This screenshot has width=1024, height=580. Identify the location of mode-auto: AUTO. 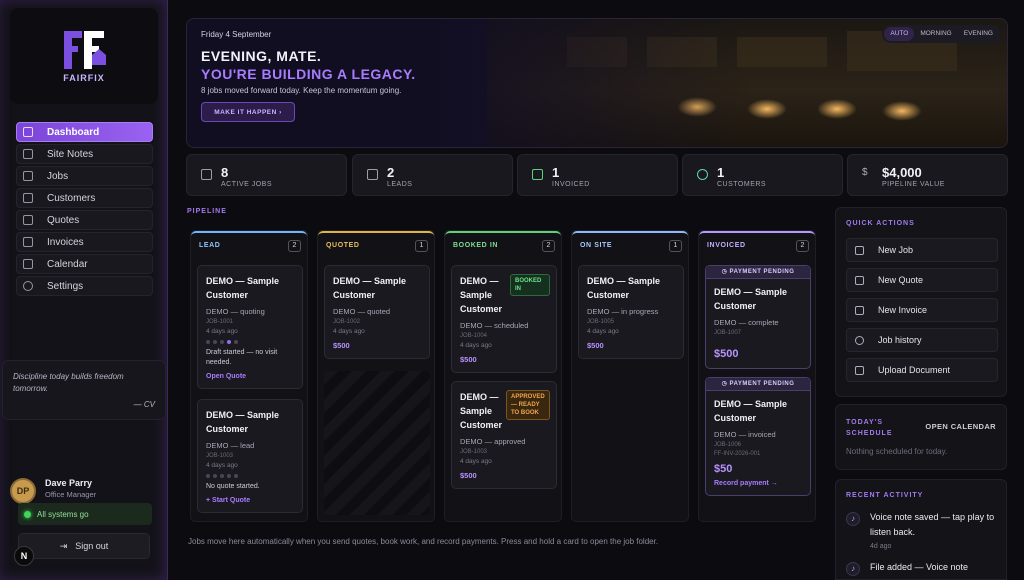
(899, 34).